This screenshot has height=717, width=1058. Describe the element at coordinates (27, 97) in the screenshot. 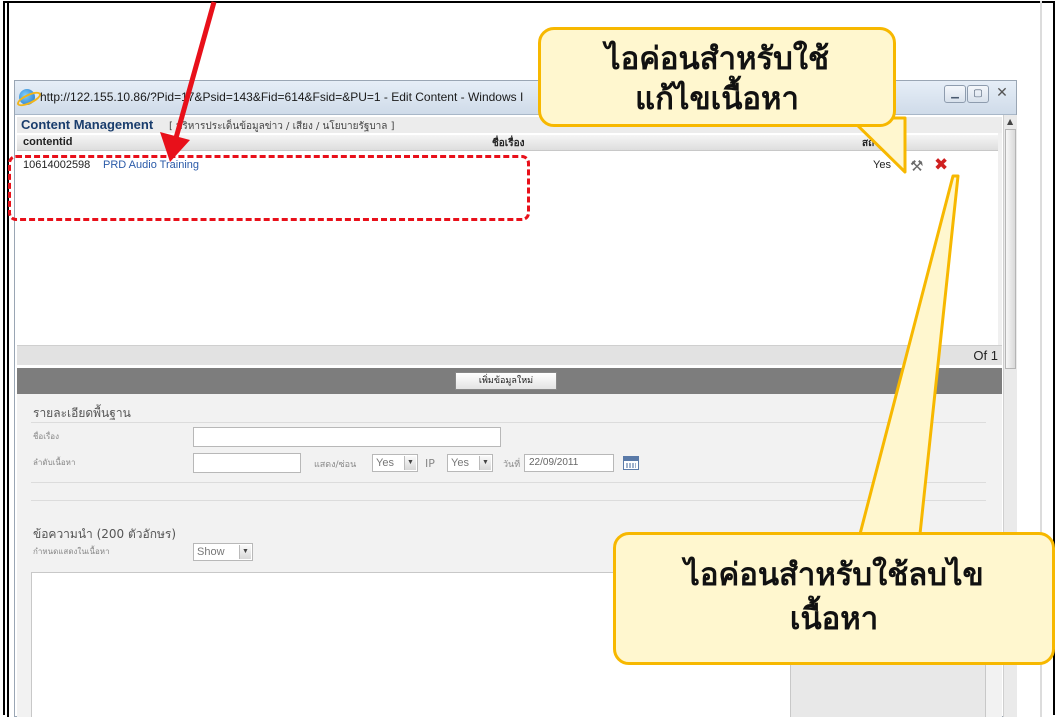

I see `internet-explorer-icon` at that location.